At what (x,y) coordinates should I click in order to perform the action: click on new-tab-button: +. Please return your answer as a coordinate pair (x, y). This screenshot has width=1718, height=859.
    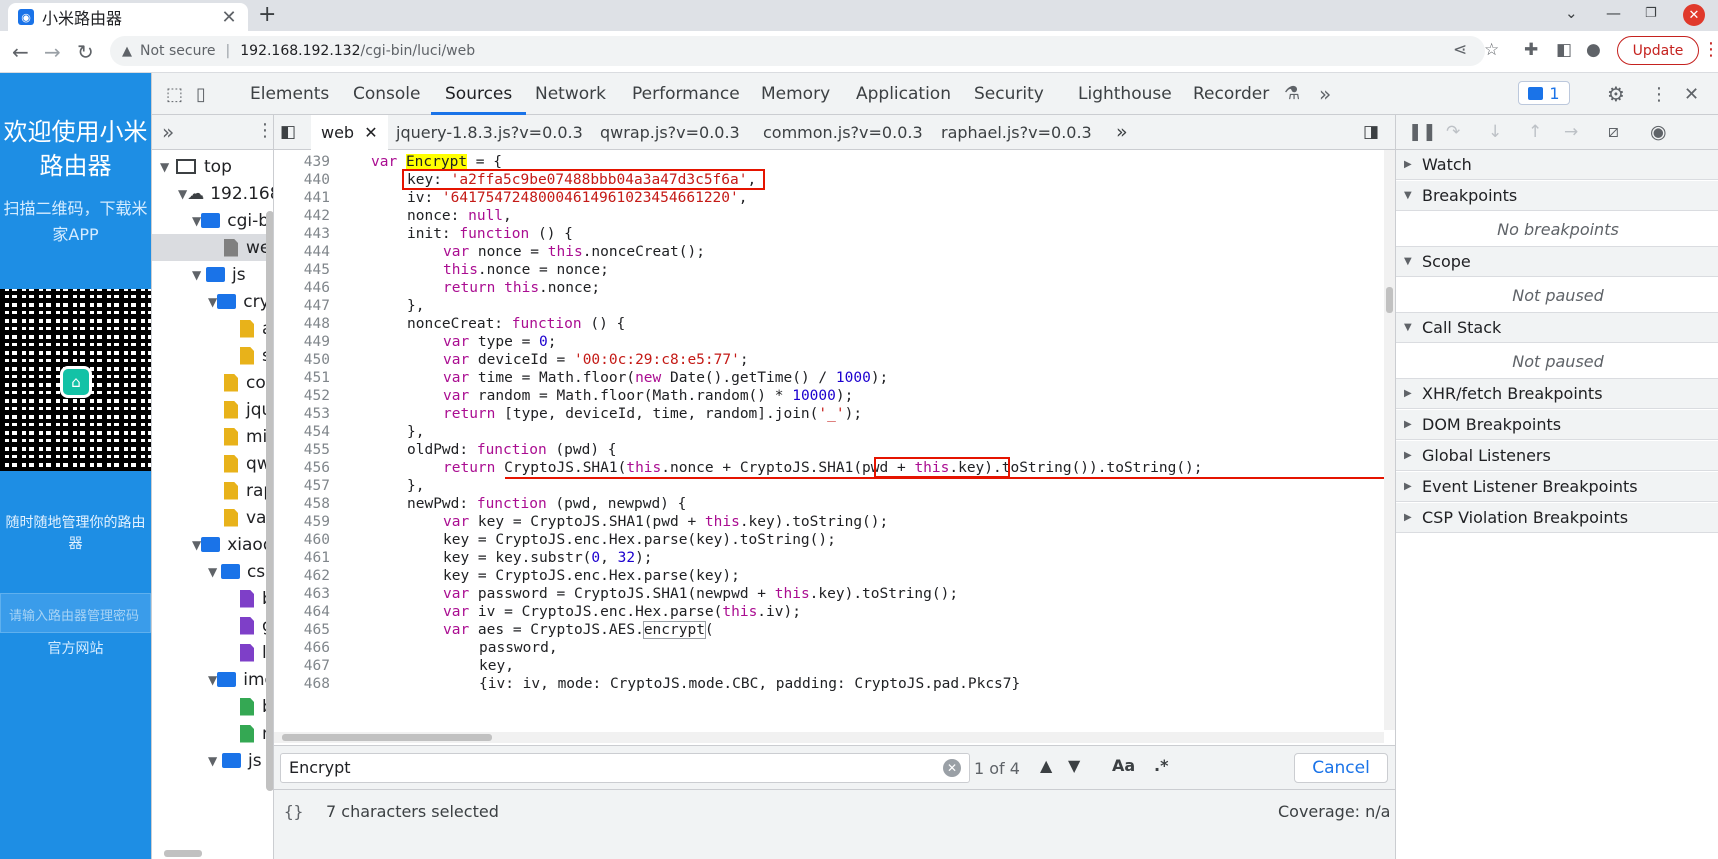
    Looking at the image, I should click on (267, 14).